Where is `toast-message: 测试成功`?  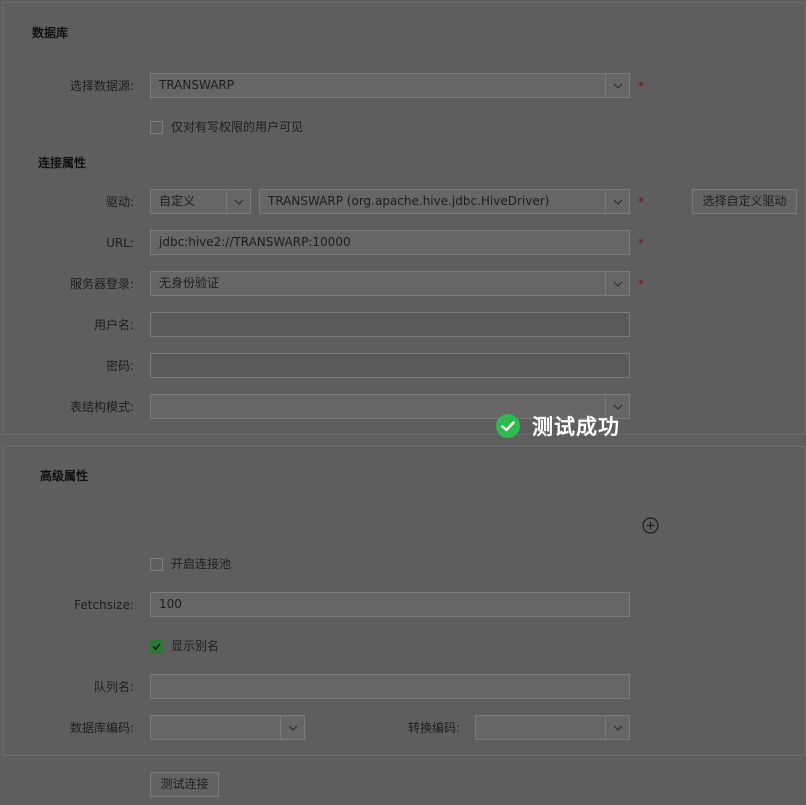
toast-message: 测试成功 is located at coordinates (576, 427).